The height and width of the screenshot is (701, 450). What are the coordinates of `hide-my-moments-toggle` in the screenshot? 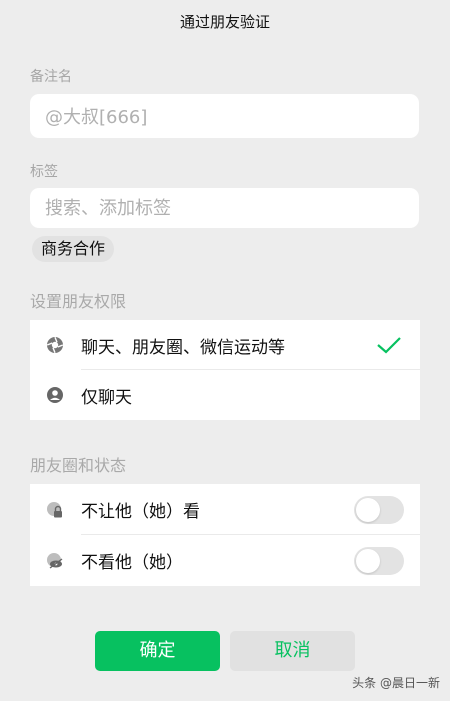 It's located at (379, 509).